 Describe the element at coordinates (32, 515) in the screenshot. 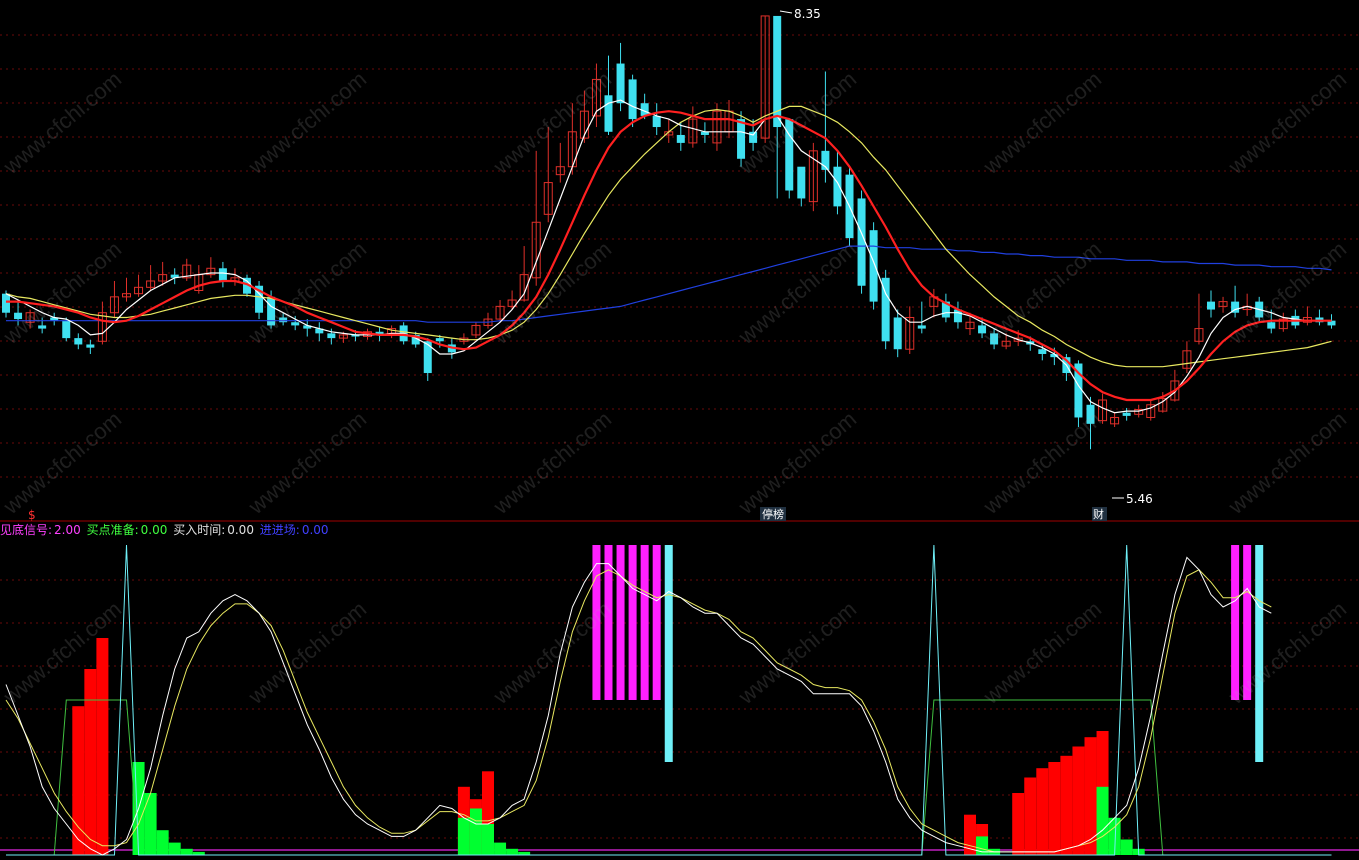

I see `marker-dollar: $` at that location.